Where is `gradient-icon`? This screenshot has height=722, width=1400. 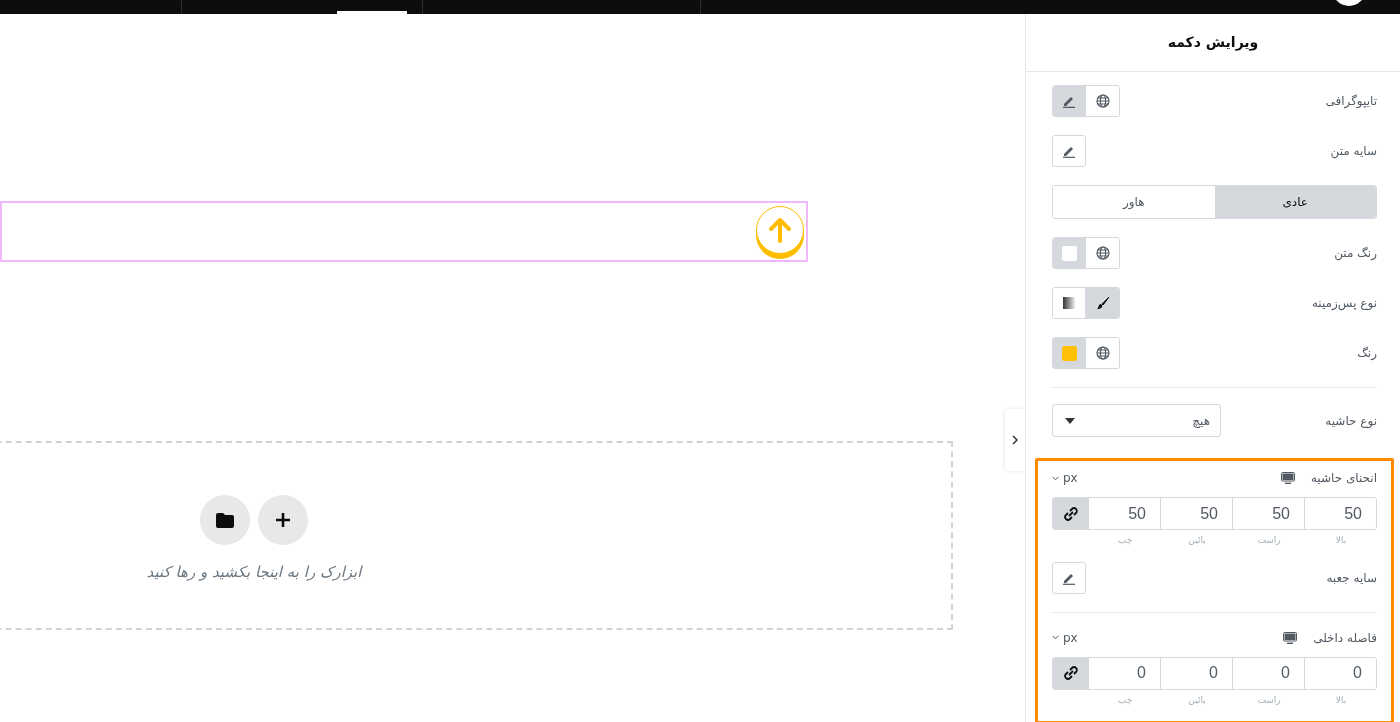 gradient-icon is located at coordinates (1069, 303).